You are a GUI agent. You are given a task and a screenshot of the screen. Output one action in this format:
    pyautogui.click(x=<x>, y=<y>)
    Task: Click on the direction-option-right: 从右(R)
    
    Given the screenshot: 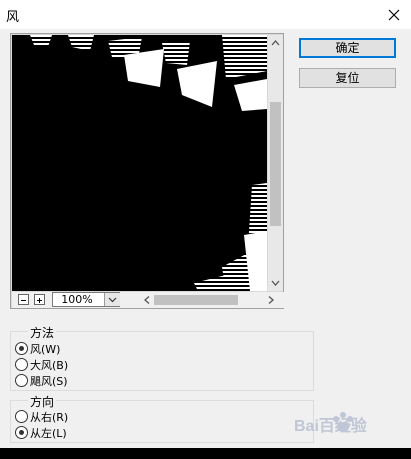 What is the action you would take?
    pyautogui.click(x=41, y=416)
    